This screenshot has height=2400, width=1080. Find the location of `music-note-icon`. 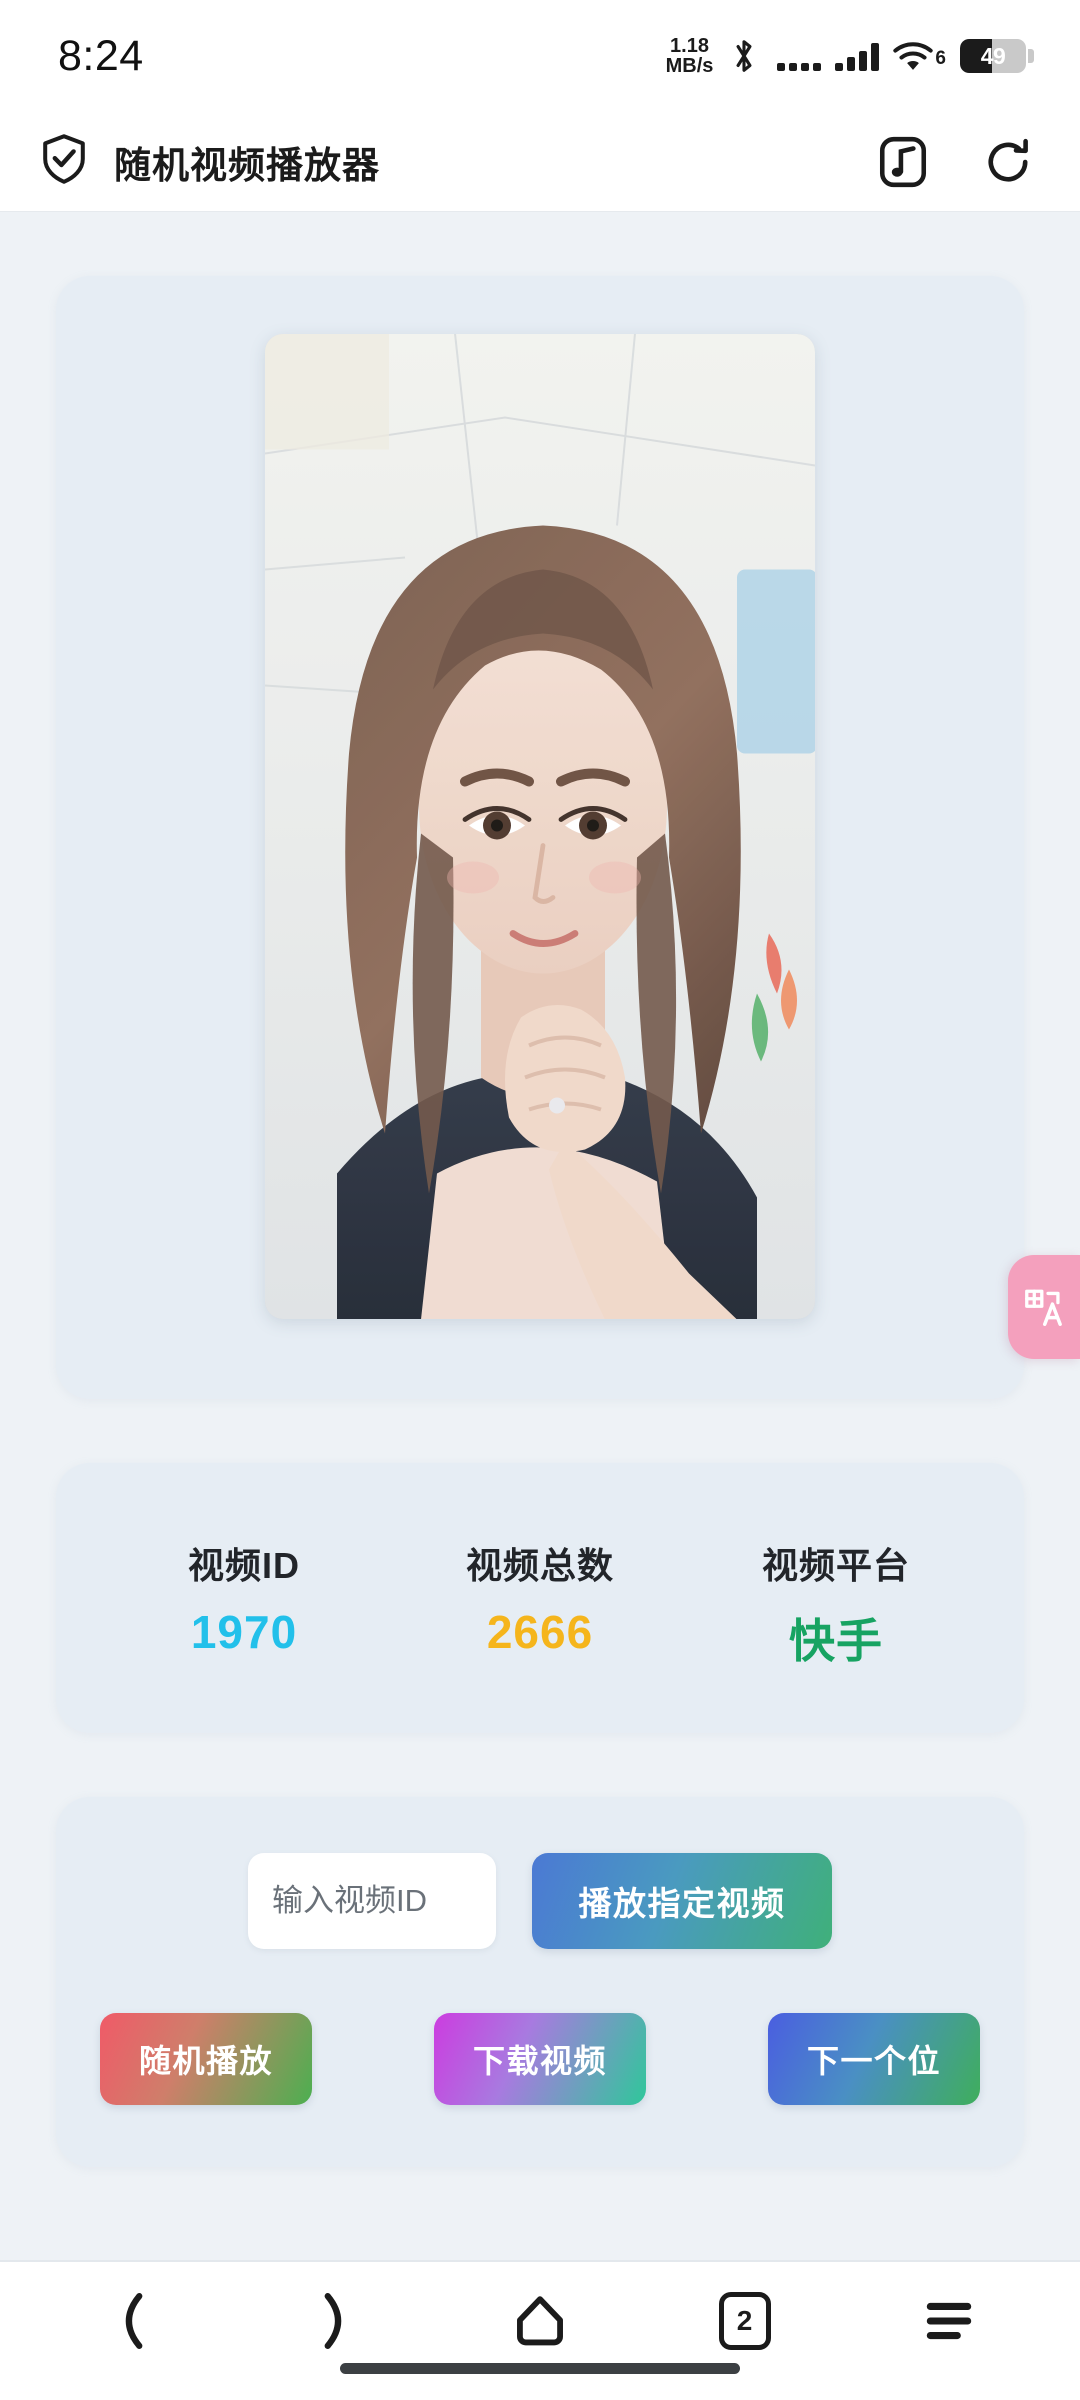

music-note-icon is located at coordinates (903, 162).